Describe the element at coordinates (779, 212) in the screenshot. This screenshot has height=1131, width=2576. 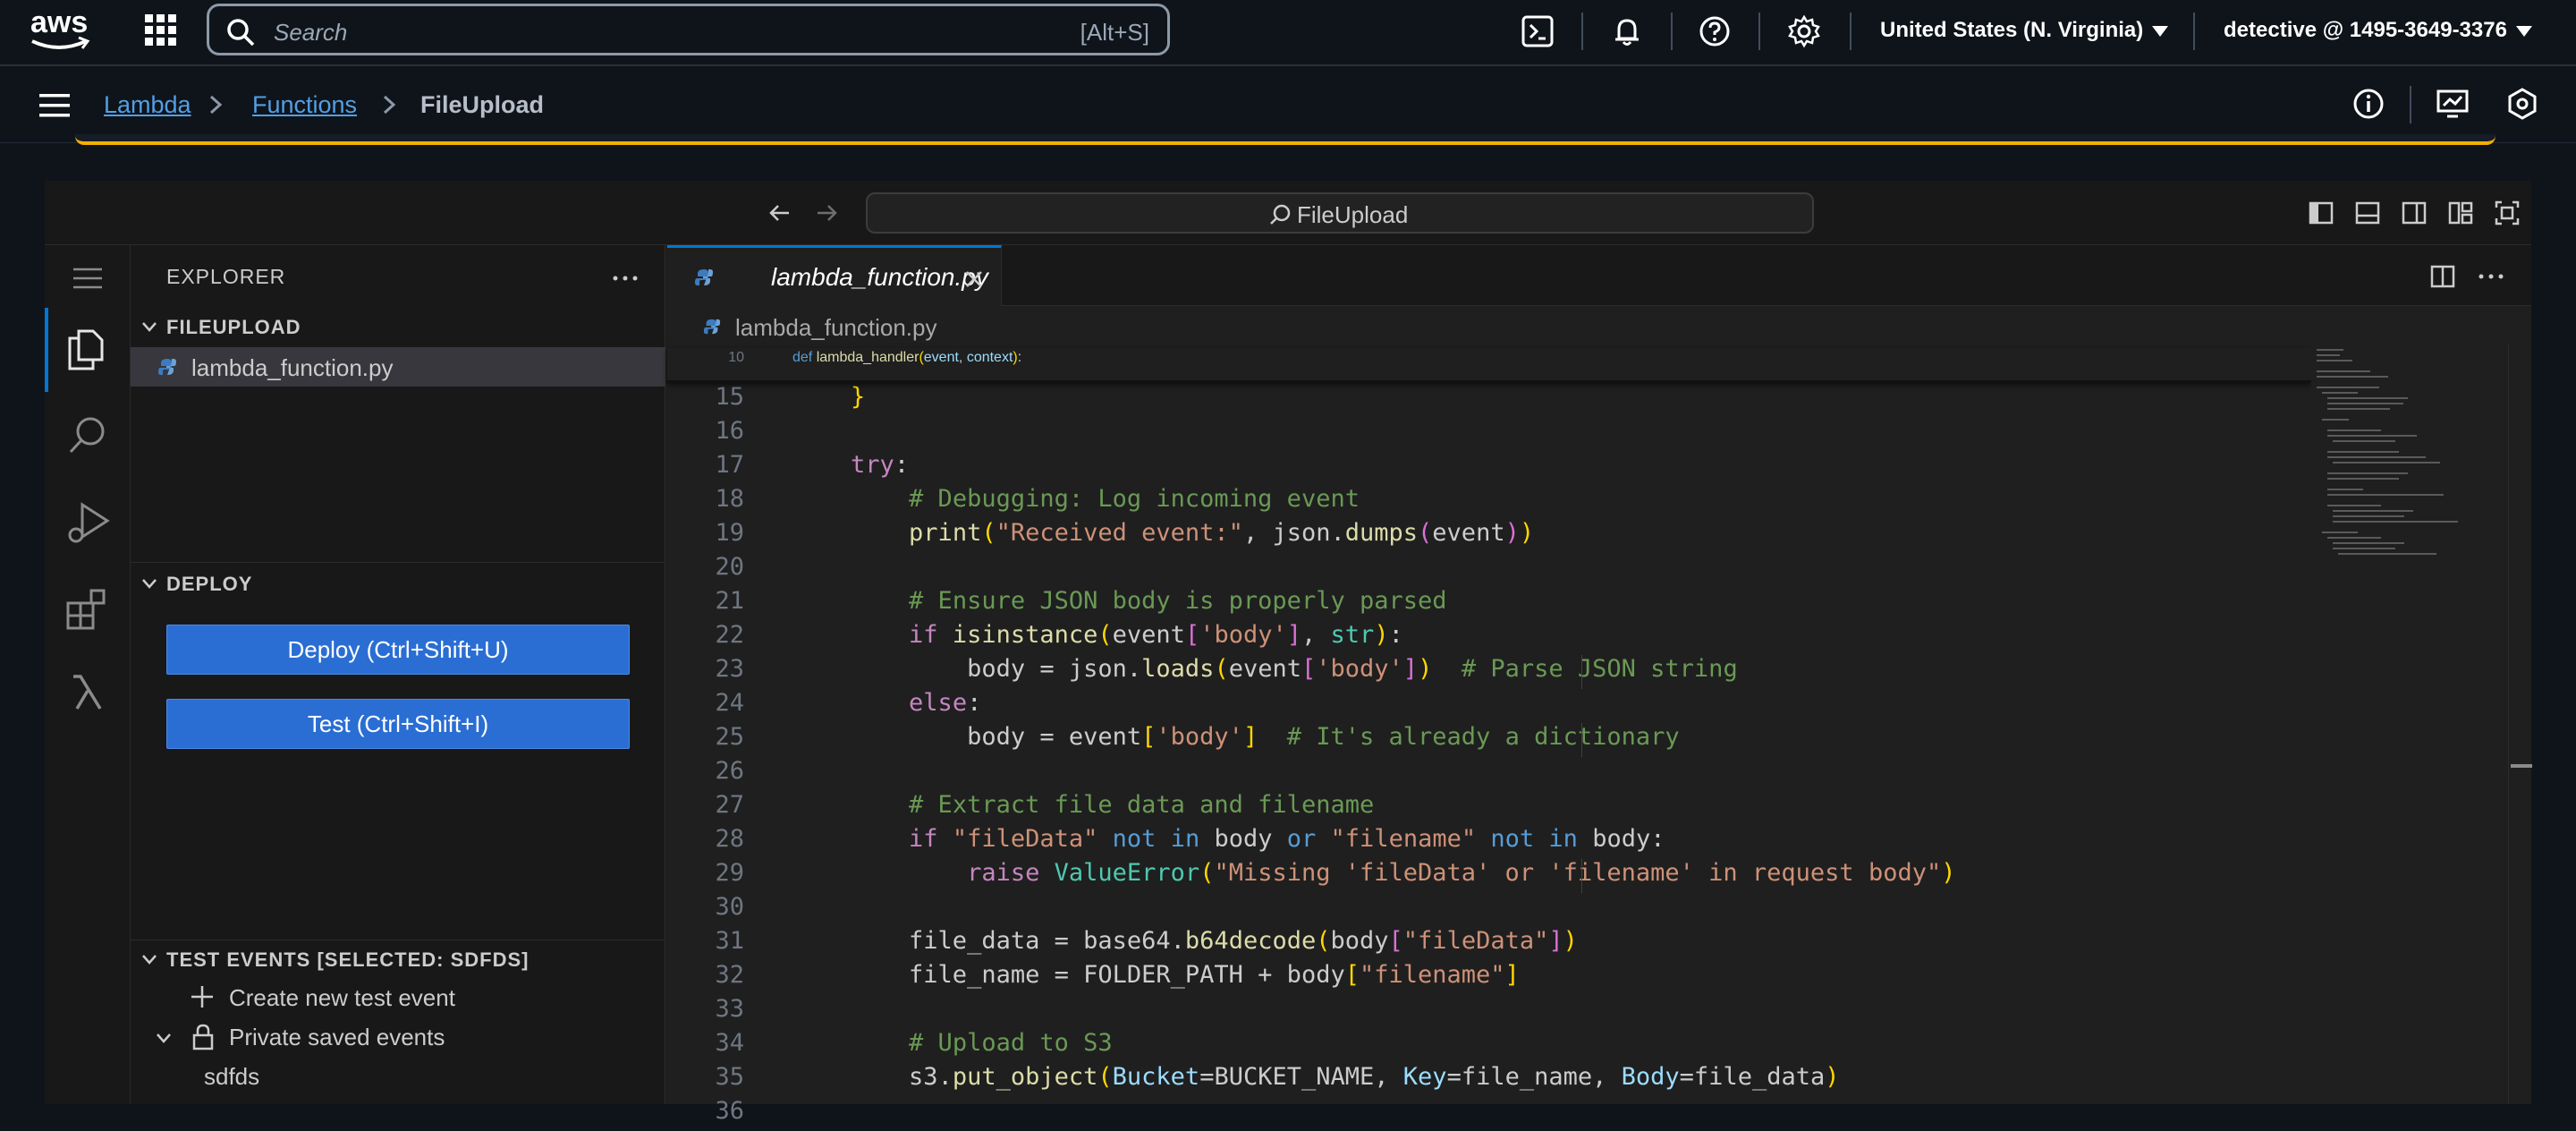
I see `back-arrow-icon` at that location.